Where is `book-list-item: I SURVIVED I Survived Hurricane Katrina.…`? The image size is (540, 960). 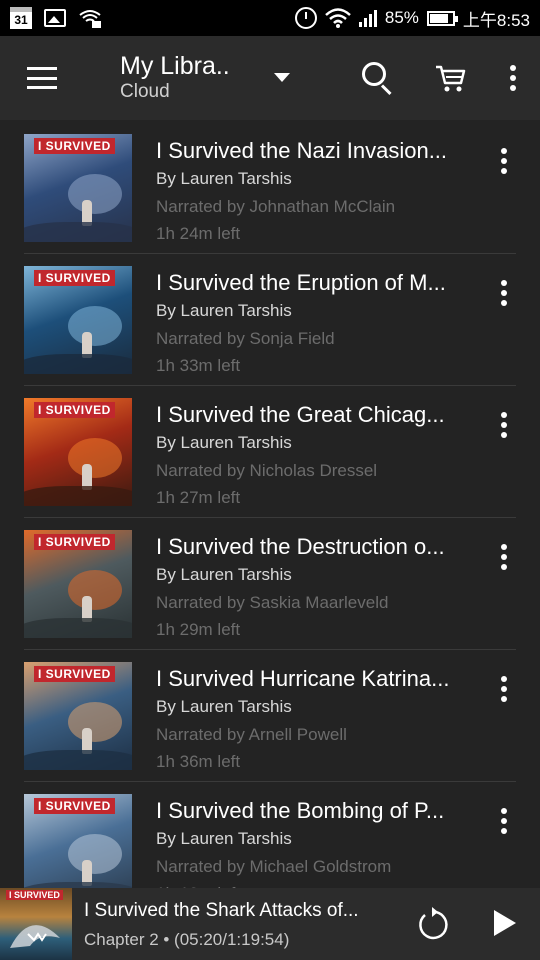
book-list-item: I SURVIVED I Survived Hurricane Katrina.… is located at coordinates (270, 716).